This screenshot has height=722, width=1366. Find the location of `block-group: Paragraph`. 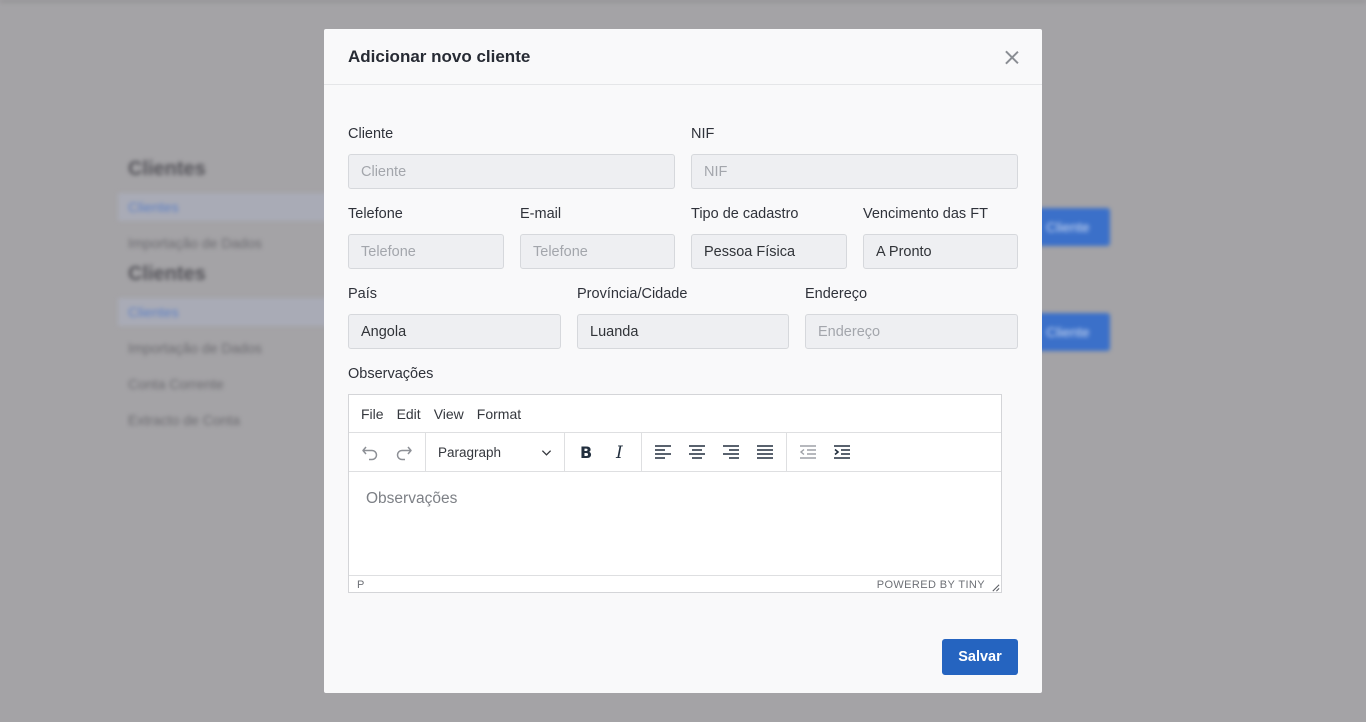

block-group: Paragraph is located at coordinates (495, 452).